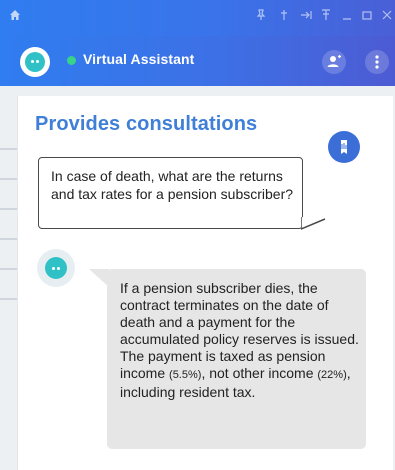  Describe the element at coordinates (332, 375) in the screenshot. I see `tax-rate-other: (22%)` at that location.